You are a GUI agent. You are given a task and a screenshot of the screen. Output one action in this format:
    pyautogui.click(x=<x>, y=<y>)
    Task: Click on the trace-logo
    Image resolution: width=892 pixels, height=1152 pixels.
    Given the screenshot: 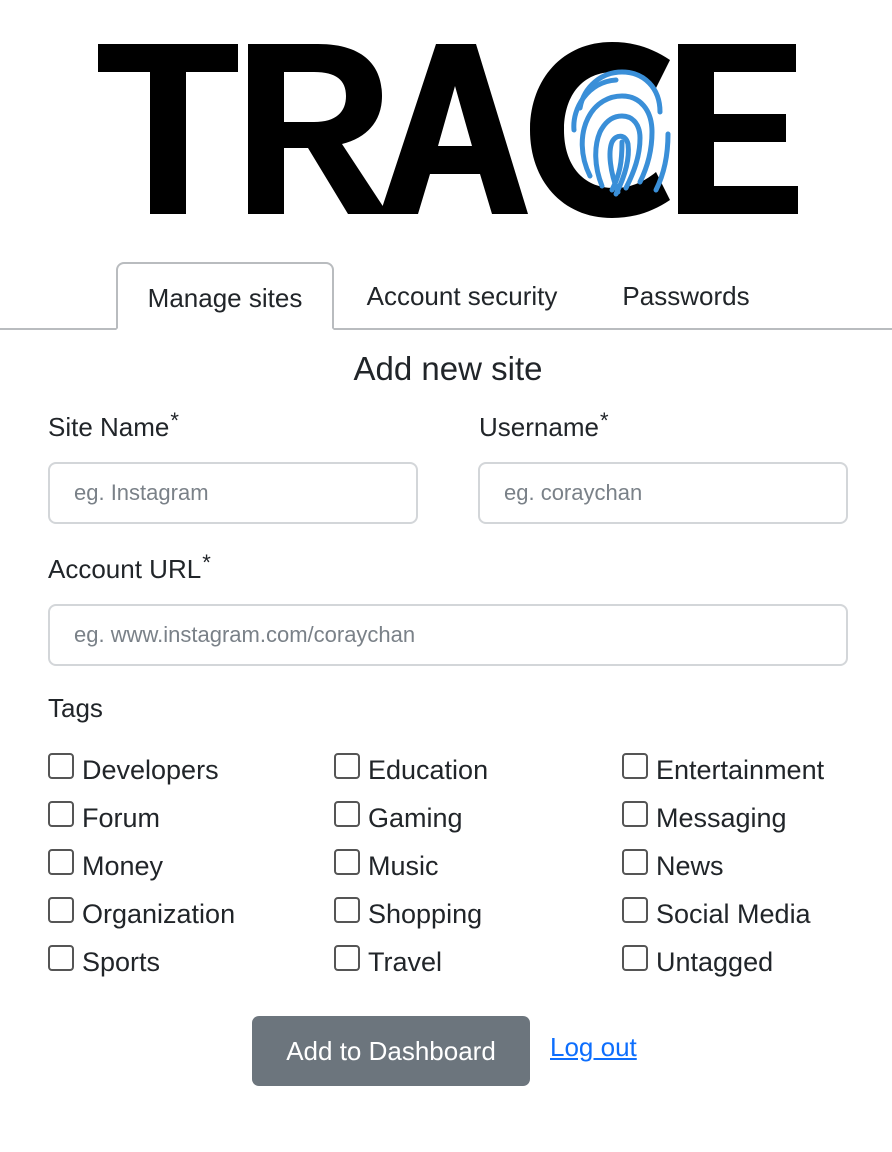 What is the action you would take?
    pyautogui.click(x=448, y=130)
    